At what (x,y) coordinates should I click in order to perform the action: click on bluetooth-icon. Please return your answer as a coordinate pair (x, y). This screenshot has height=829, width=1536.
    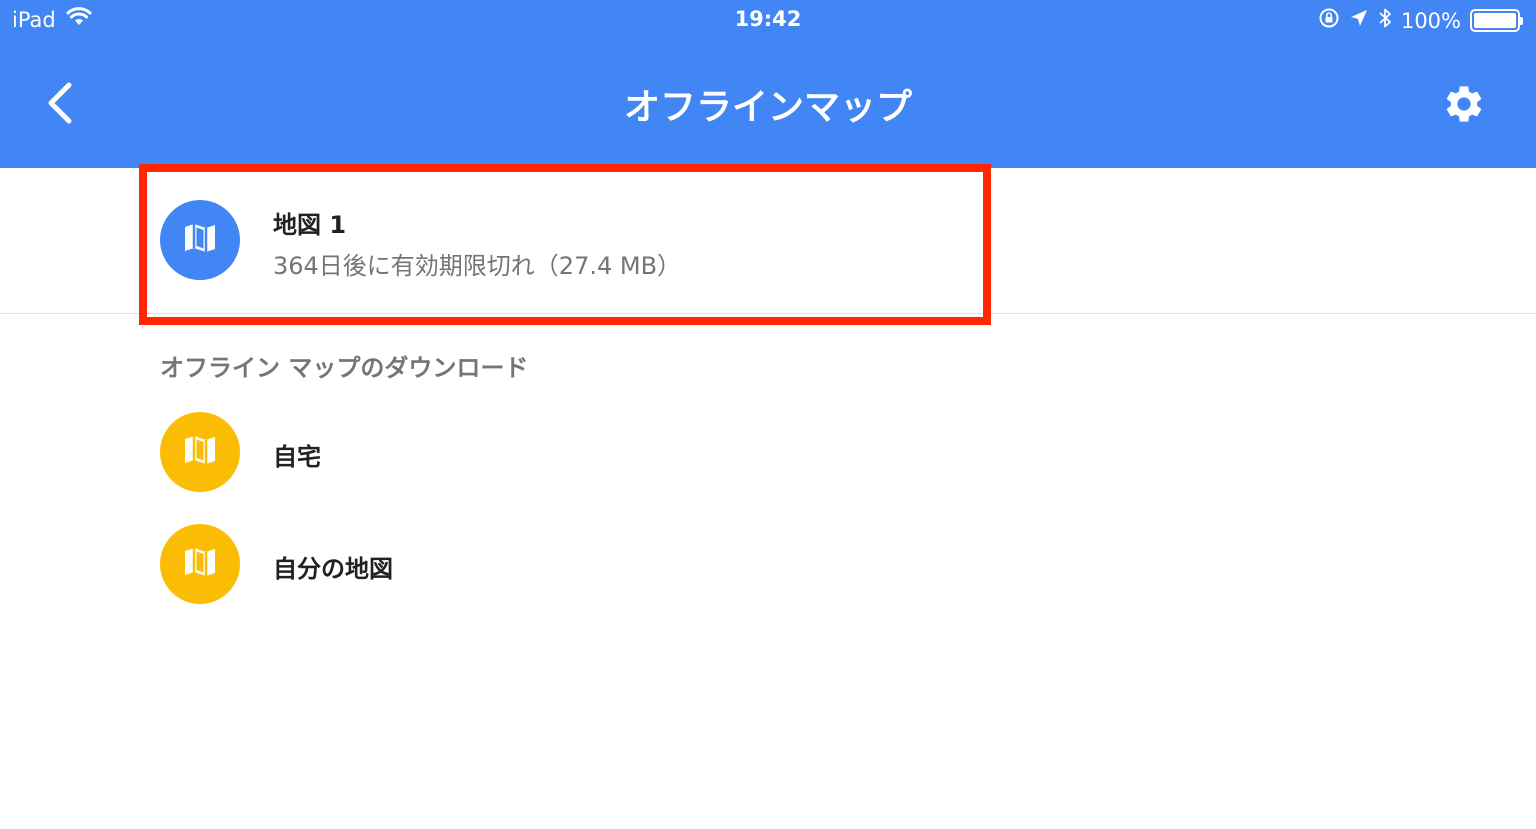
    Looking at the image, I should click on (1385, 20).